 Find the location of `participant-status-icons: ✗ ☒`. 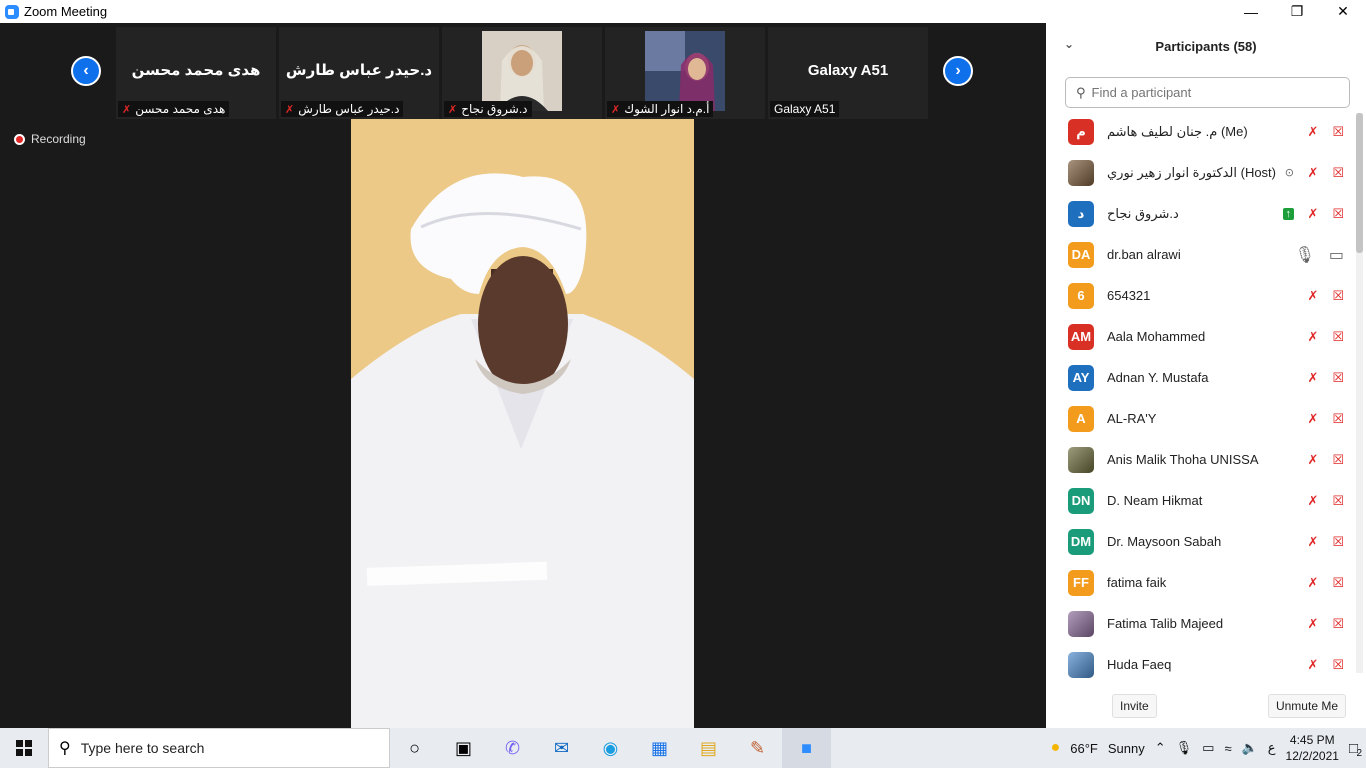

participant-status-icons: ✗ ☒ is located at coordinates (1325, 624).